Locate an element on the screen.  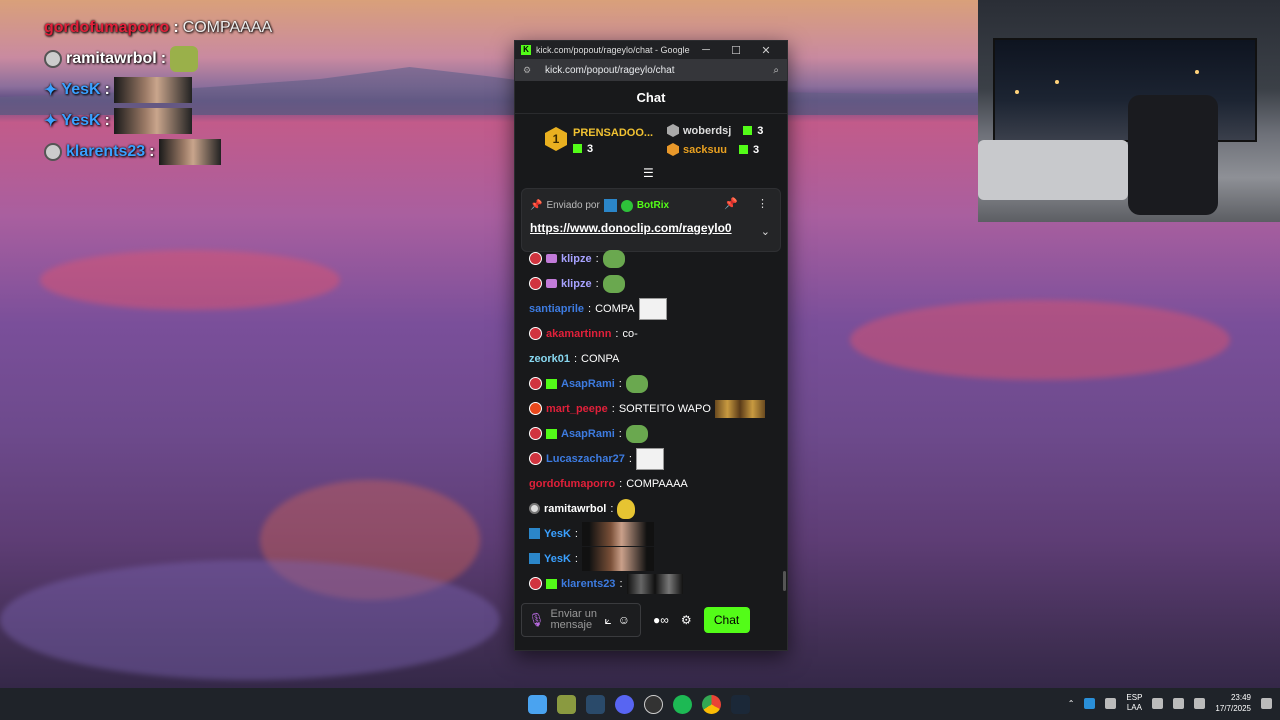
chat-message: mart_peepe: SORTEITO WAPO is located at coordinates (651, 408).